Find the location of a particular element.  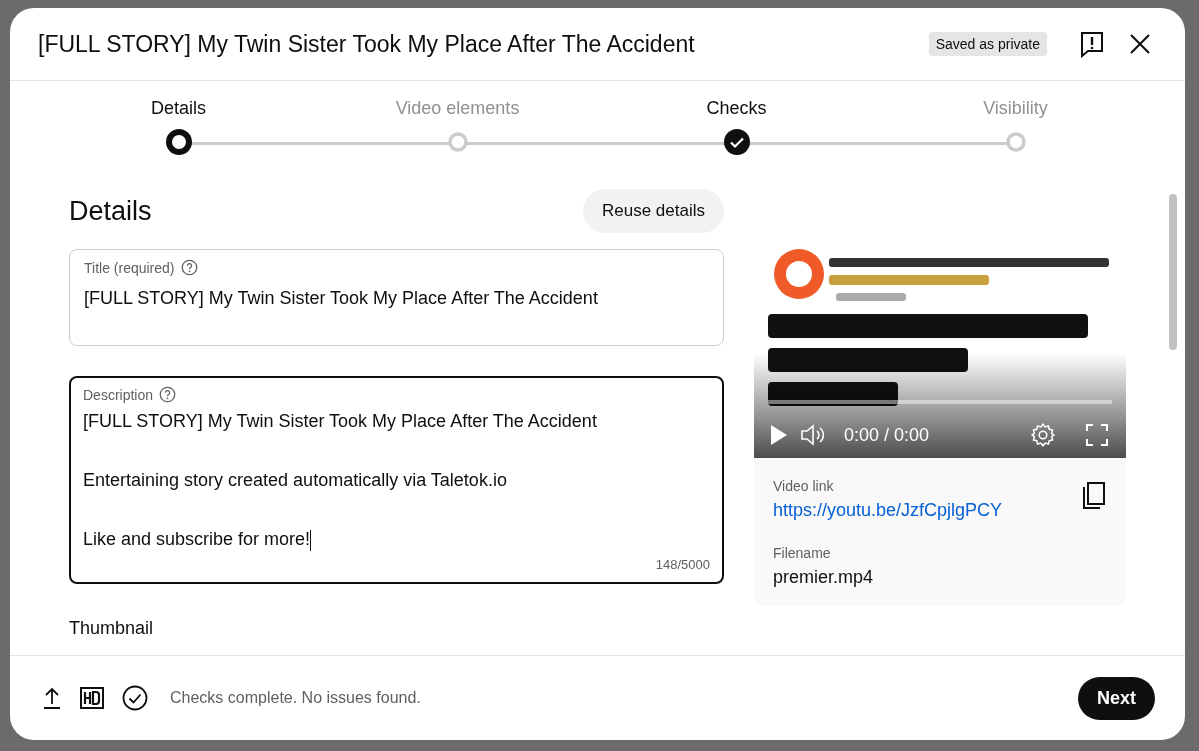

video-link: https://youtu.be/JzfCpjlgPCY is located at coordinates (888, 510).